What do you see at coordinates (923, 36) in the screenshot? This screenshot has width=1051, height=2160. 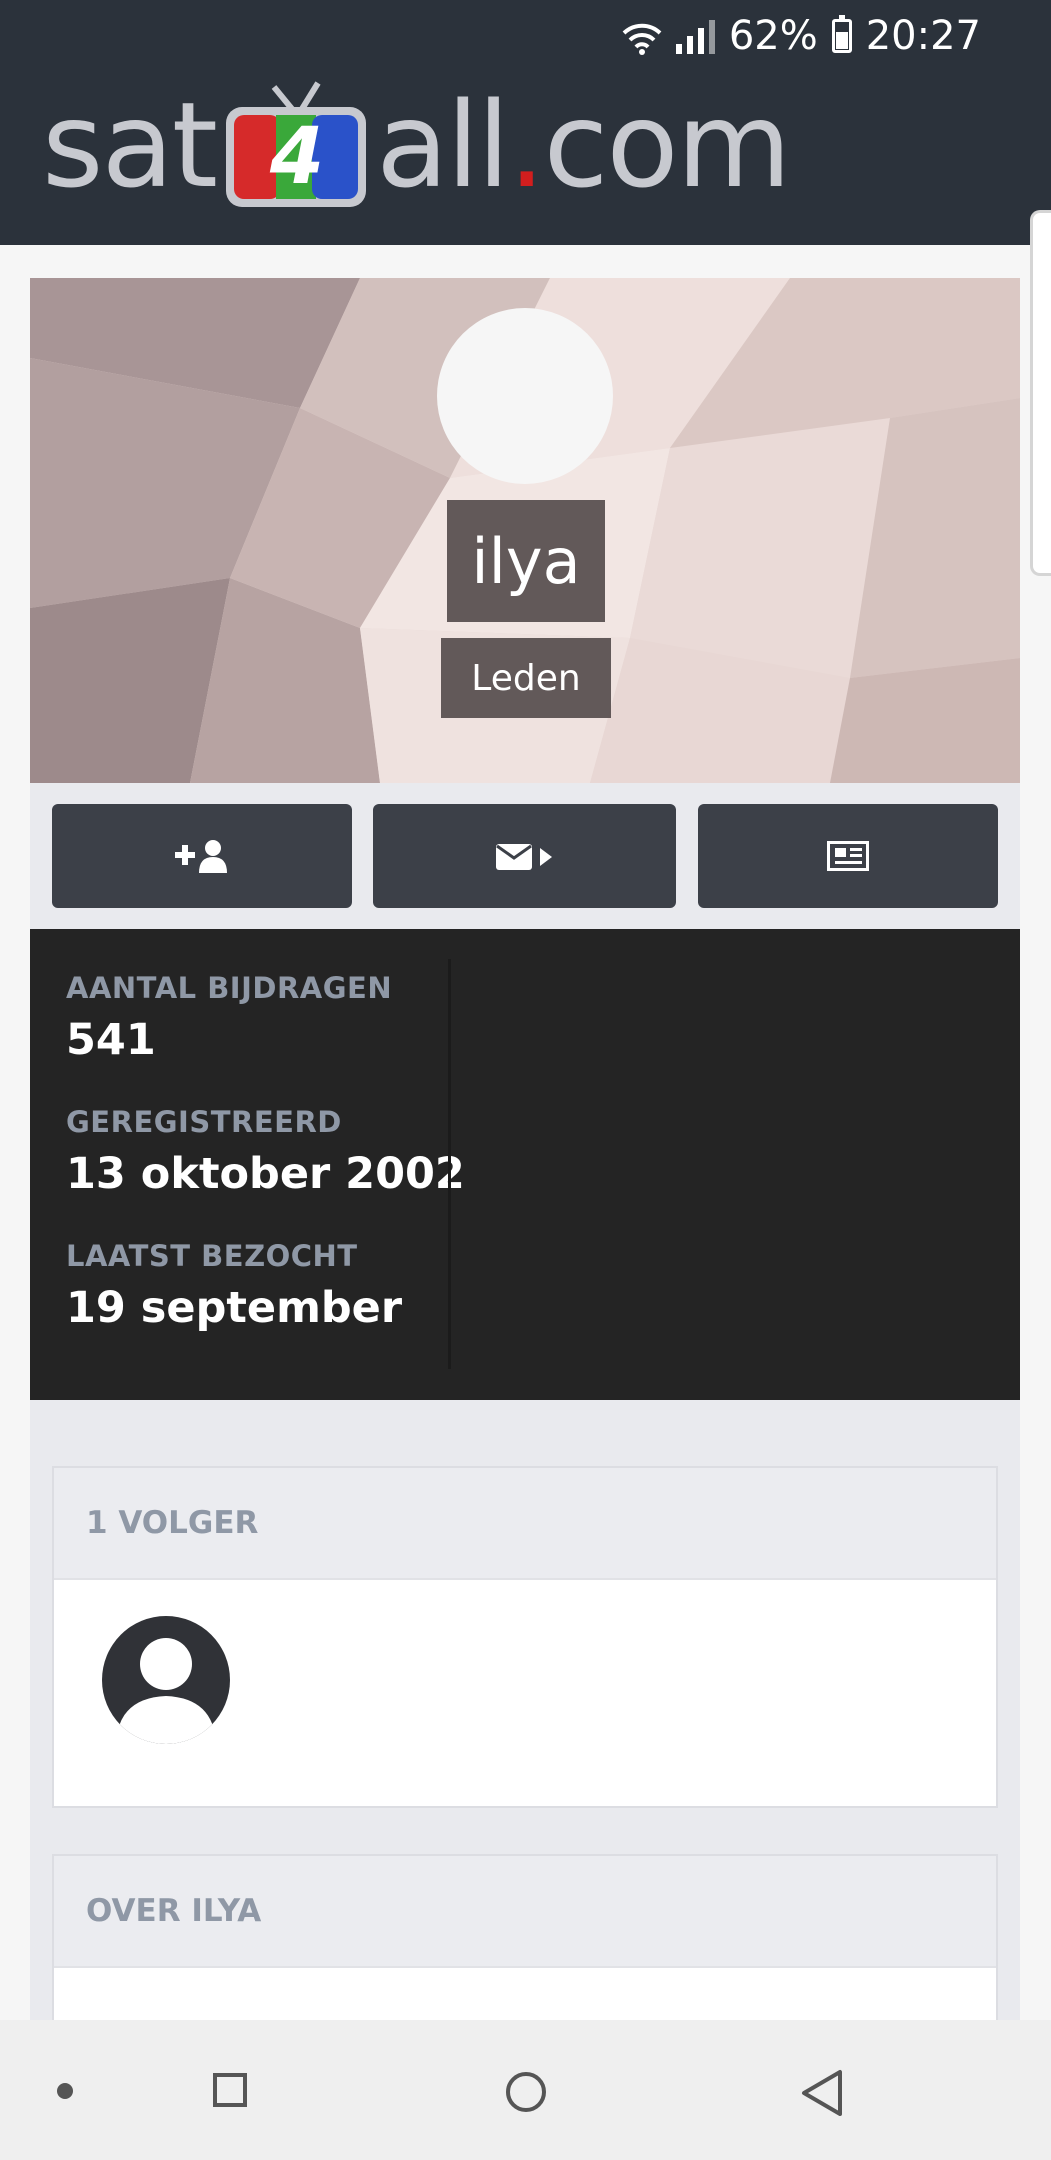 I see `clock: 20:27` at bounding box center [923, 36].